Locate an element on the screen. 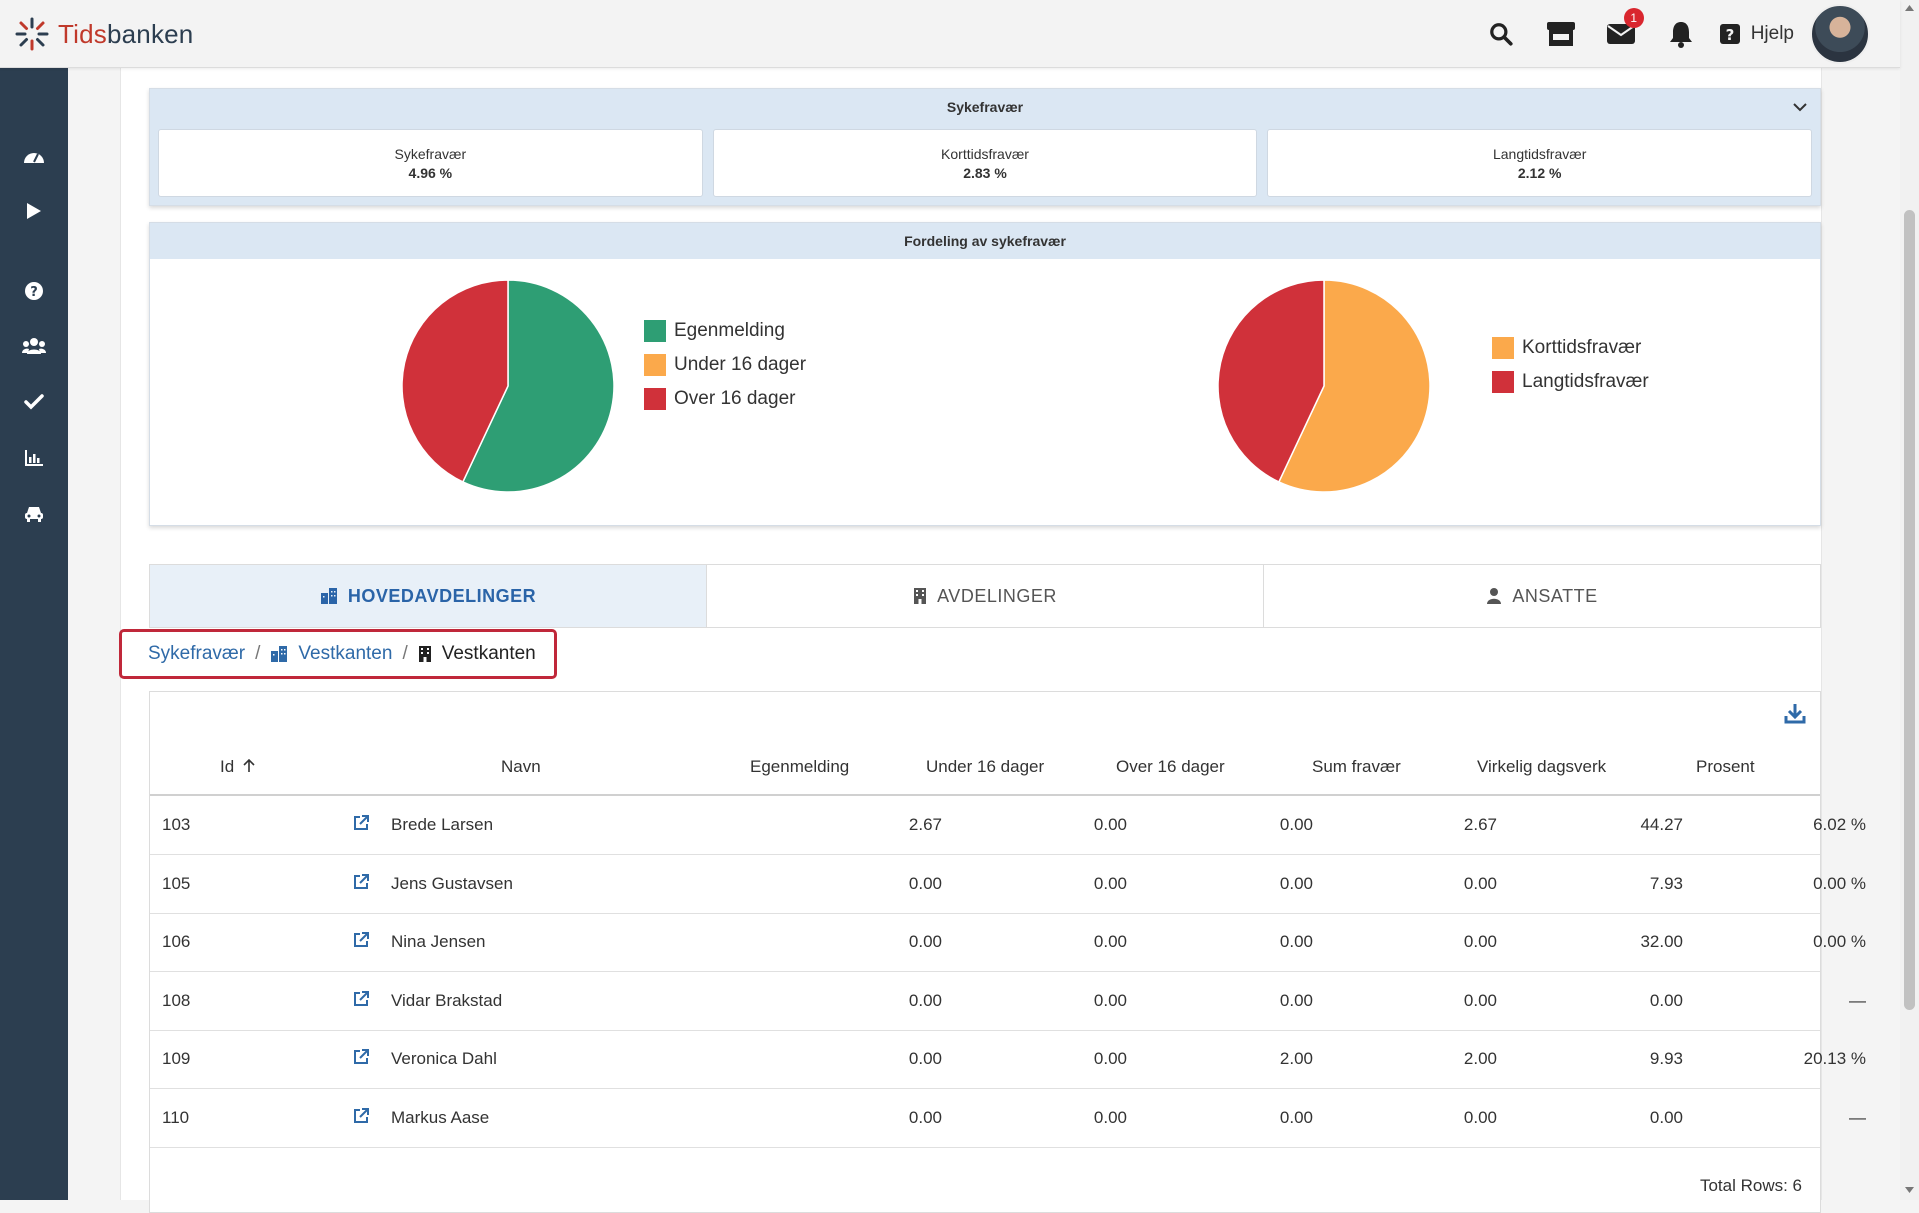  scroll-down-icon is located at coordinates (1909, 1190).